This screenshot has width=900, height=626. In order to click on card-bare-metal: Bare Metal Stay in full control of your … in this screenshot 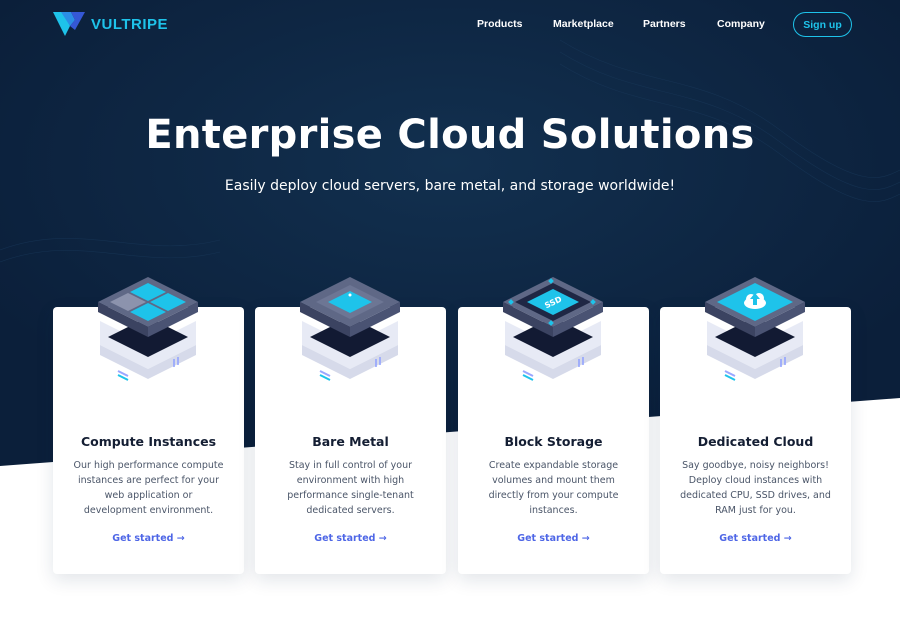, I will do `click(350, 425)`.